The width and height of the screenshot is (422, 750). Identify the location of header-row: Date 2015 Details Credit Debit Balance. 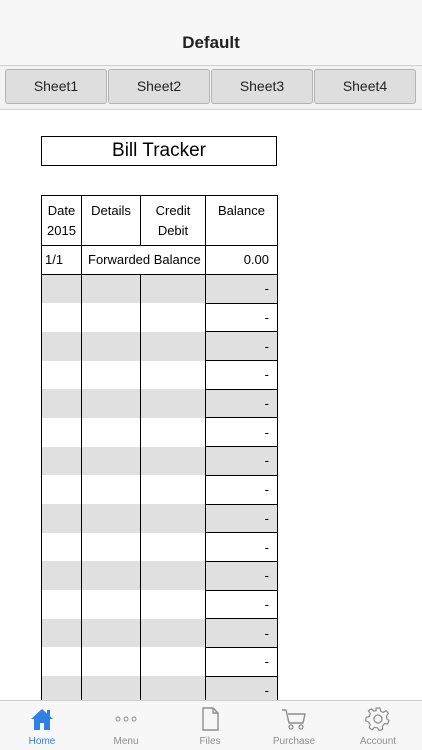
(159, 220).